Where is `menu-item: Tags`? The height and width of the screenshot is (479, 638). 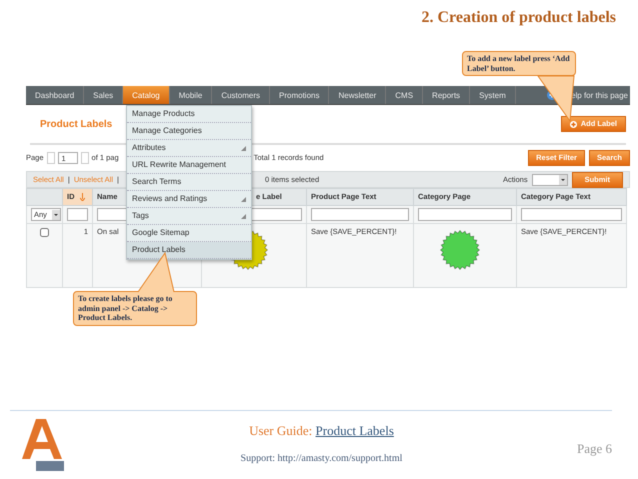
menu-item: Tags is located at coordinates (189, 216).